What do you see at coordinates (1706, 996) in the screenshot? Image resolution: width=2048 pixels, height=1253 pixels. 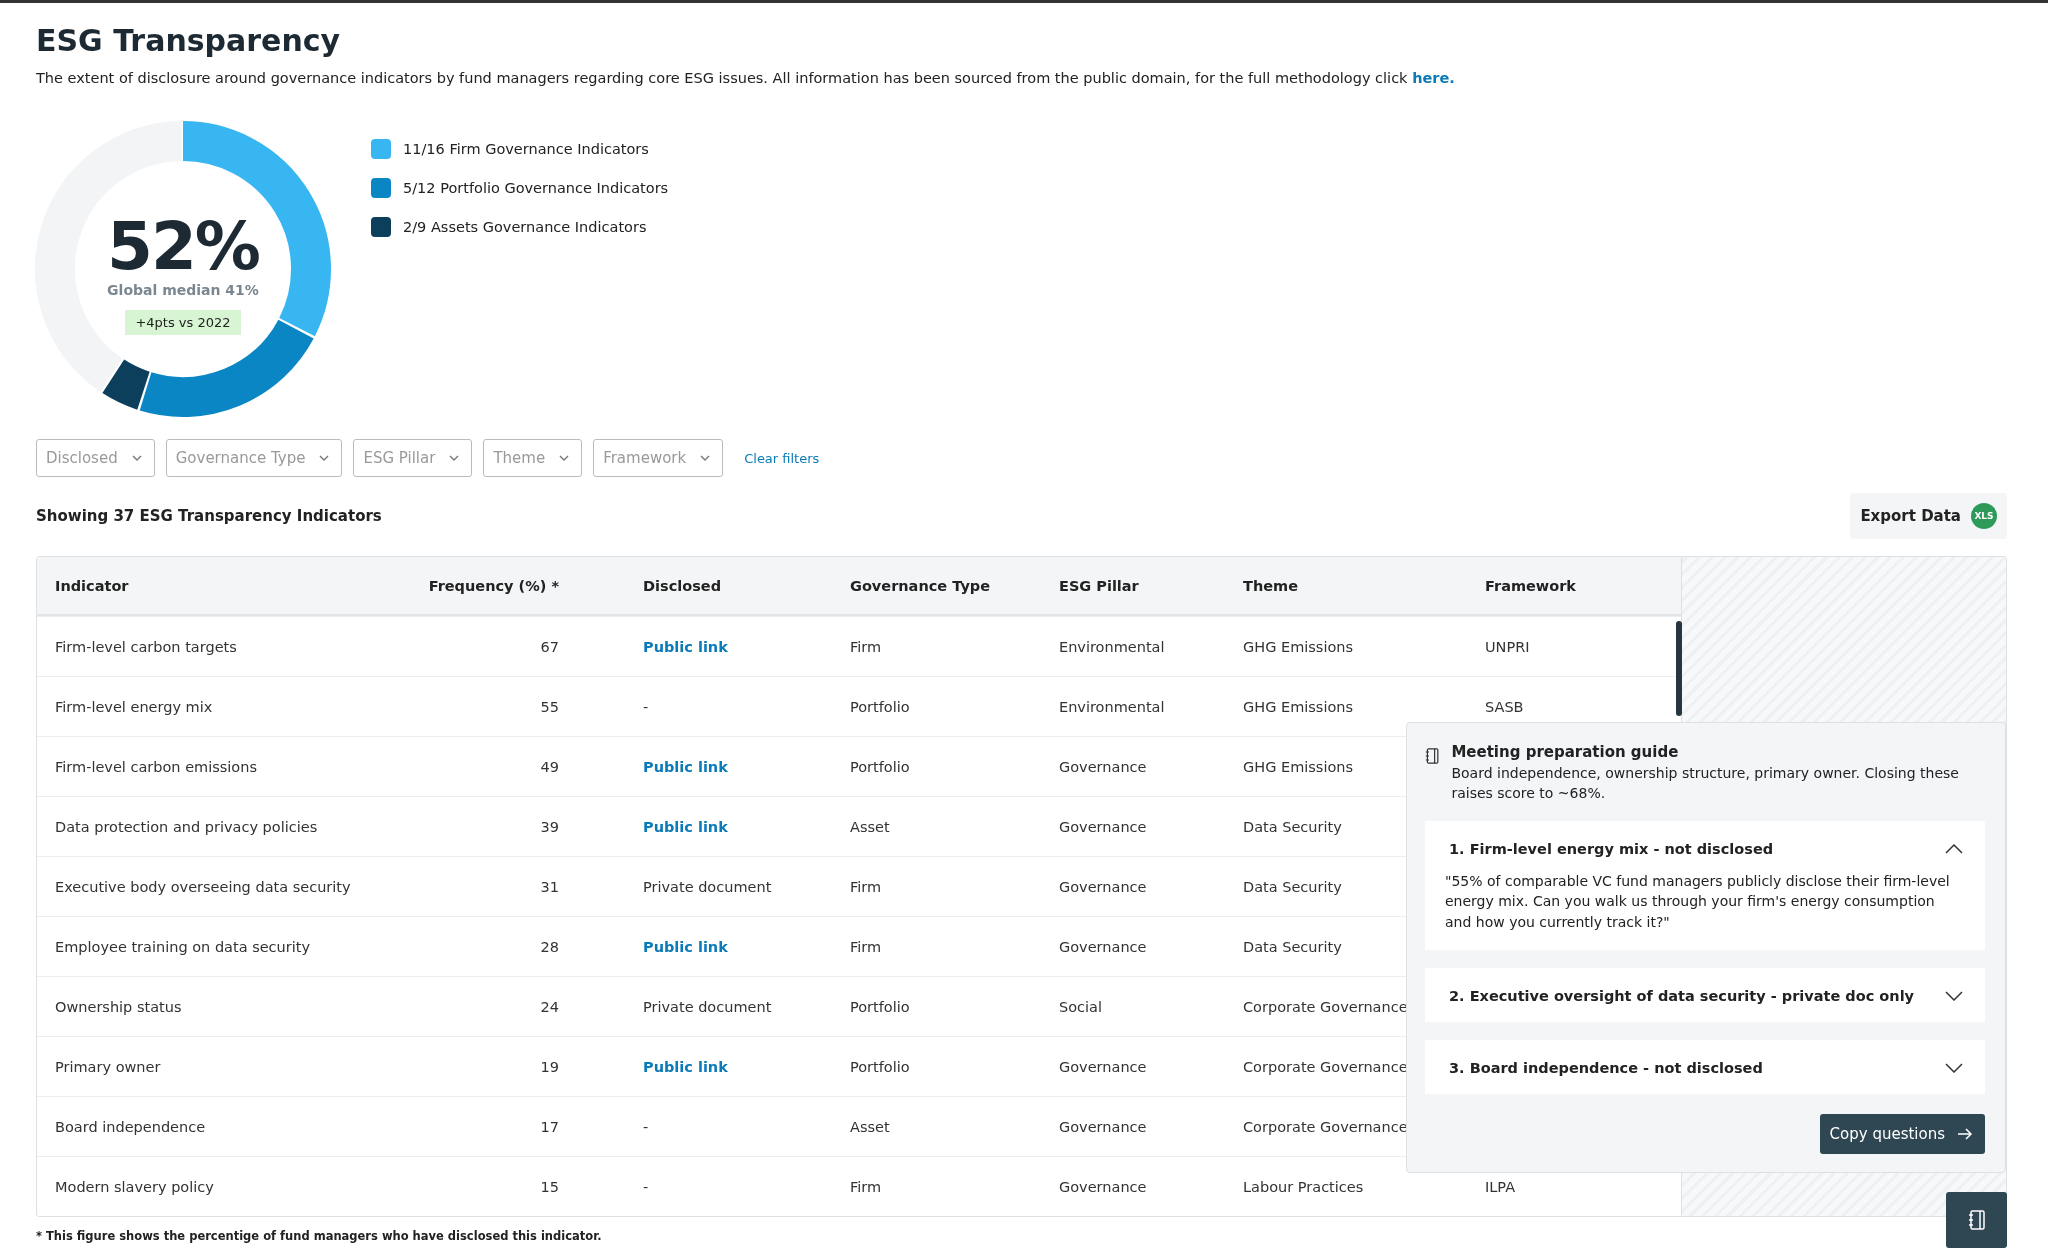 I see `question-header: 2. Executive oversight of data security - private doc only` at bounding box center [1706, 996].